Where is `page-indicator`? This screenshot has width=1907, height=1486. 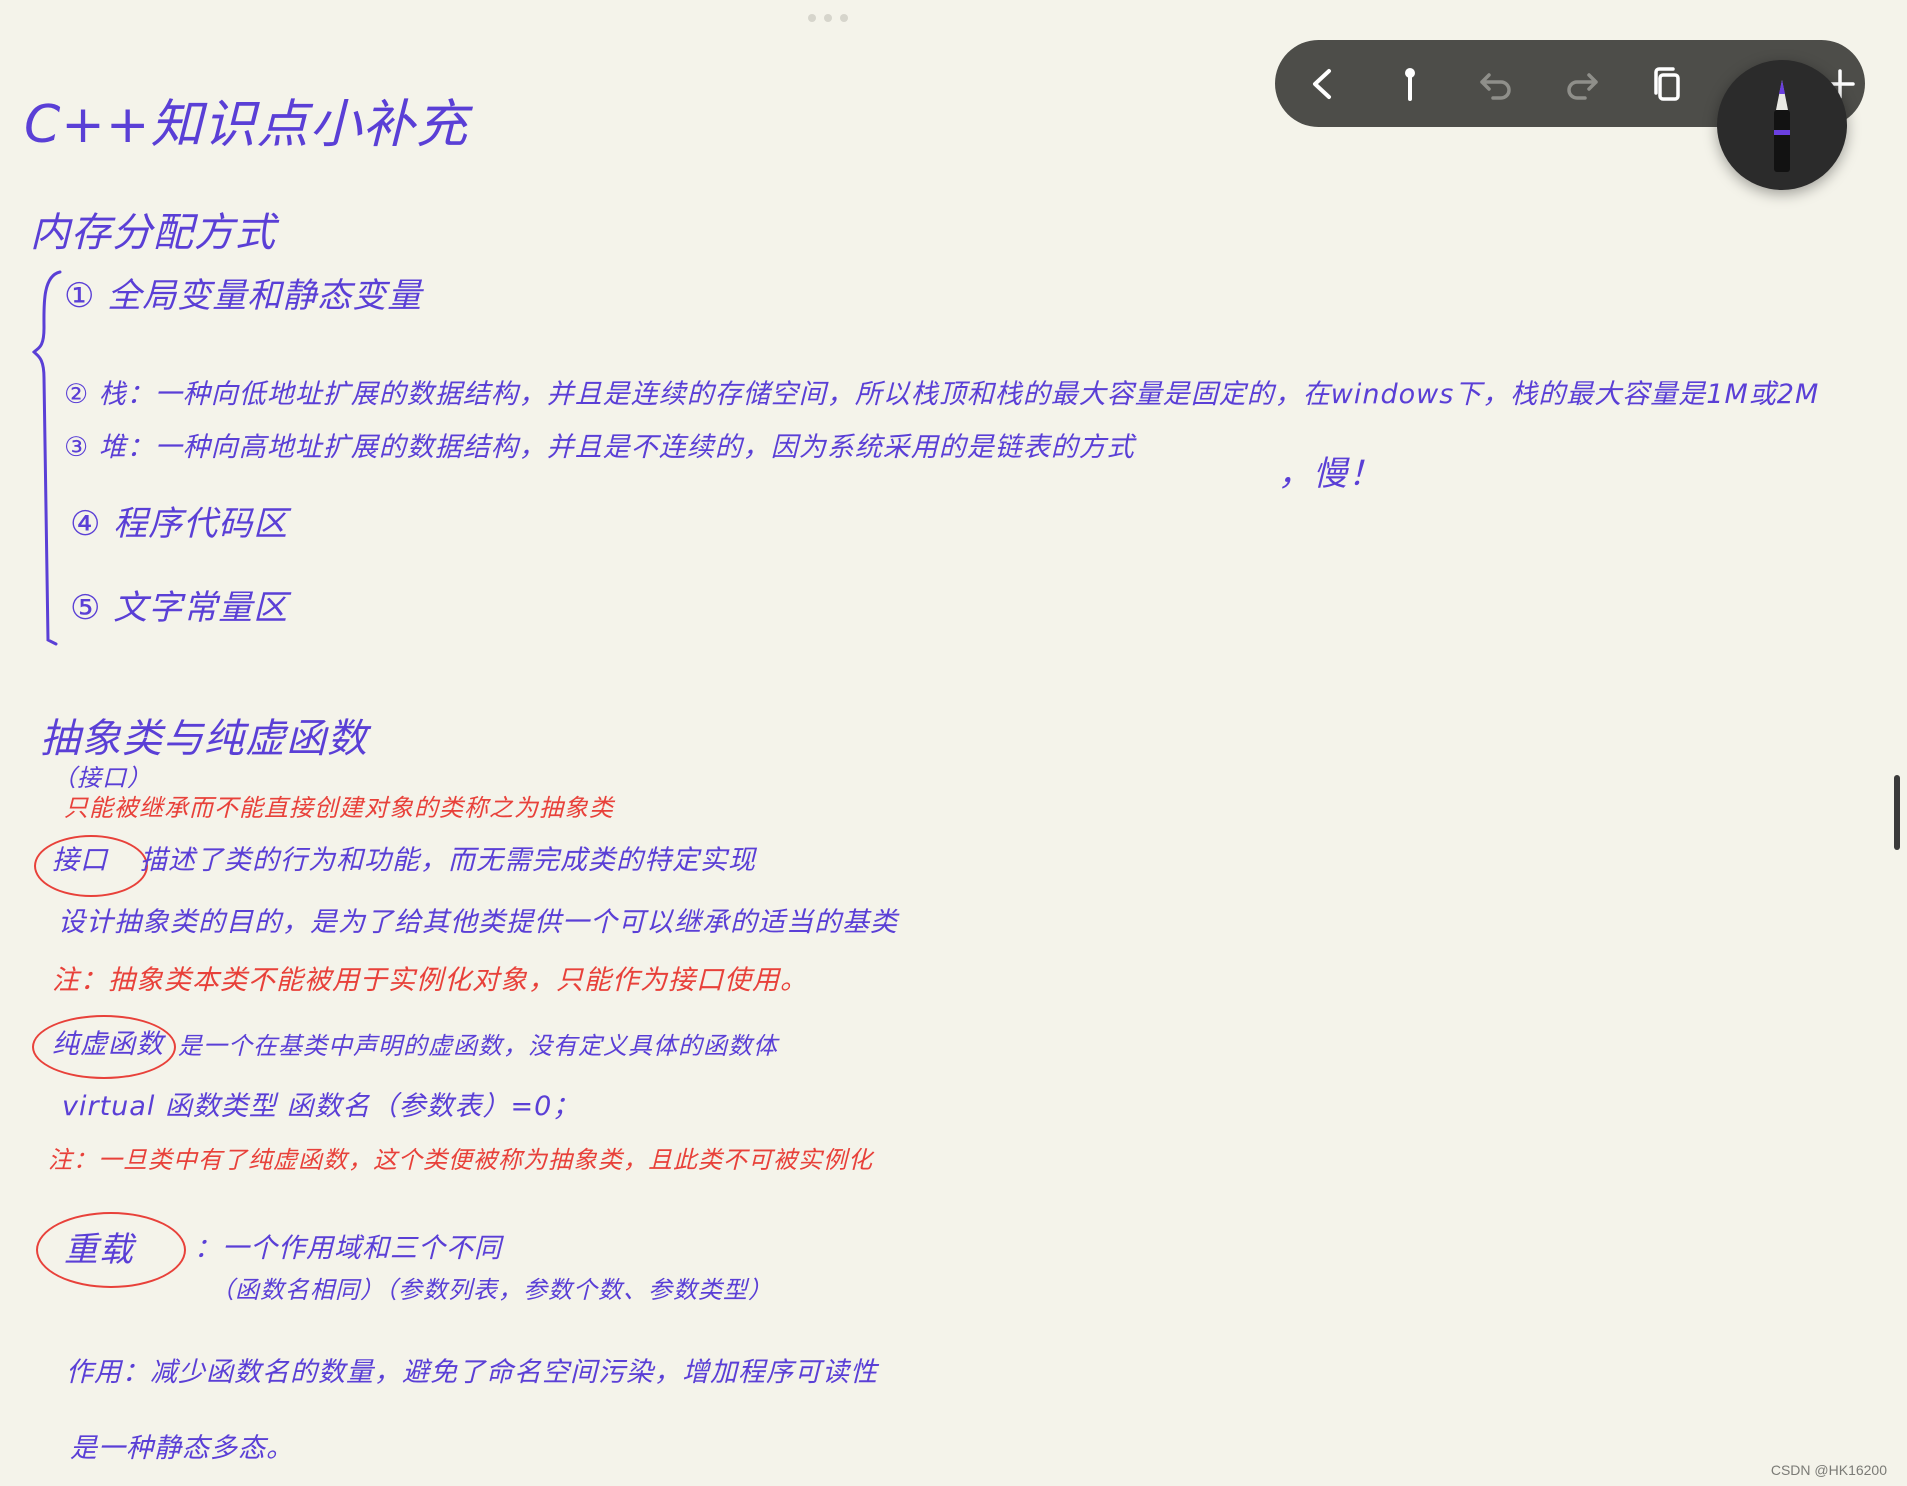 page-indicator is located at coordinates (828, 18).